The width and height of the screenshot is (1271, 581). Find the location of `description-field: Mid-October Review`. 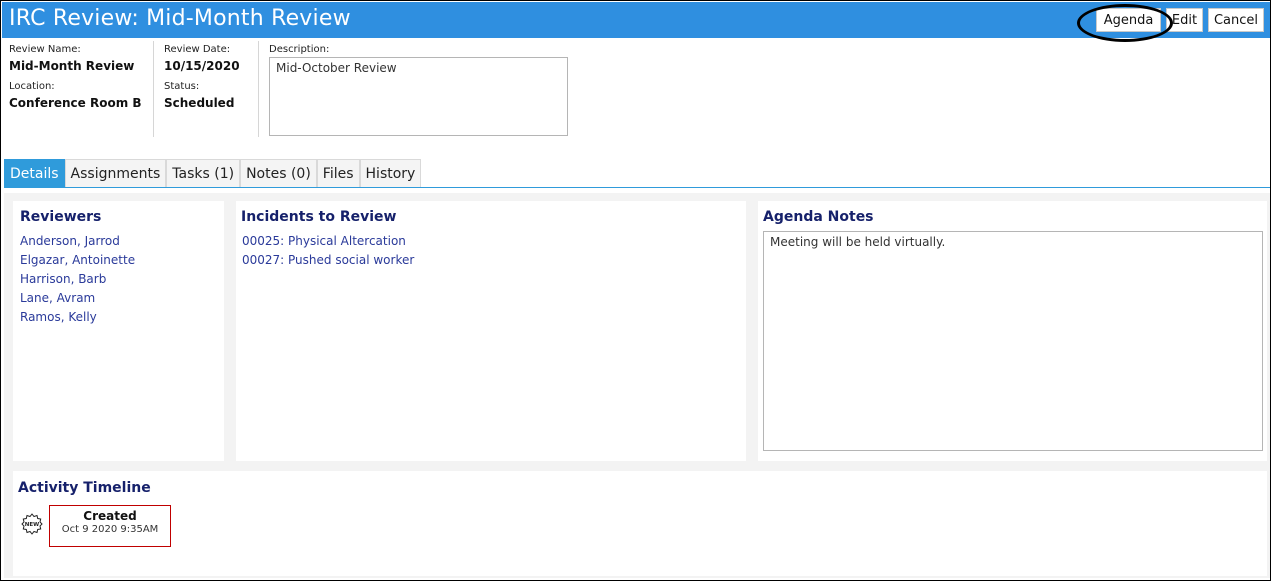

description-field: Mid-October Review is located at coordinates (418, 96).